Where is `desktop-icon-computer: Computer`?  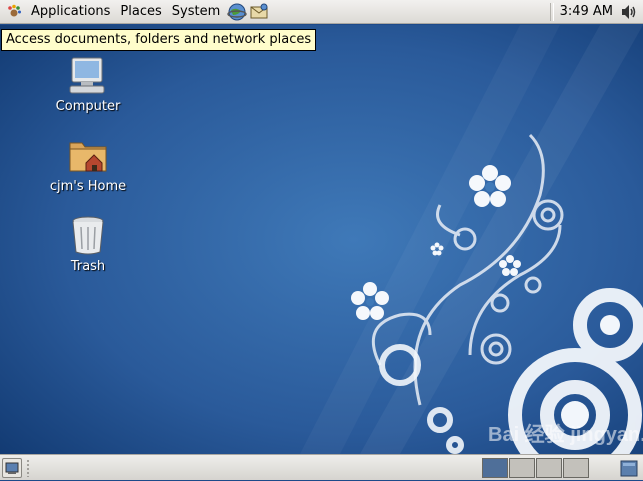 desktop-icon-computer: Computer is located at coordinates (88, 83).